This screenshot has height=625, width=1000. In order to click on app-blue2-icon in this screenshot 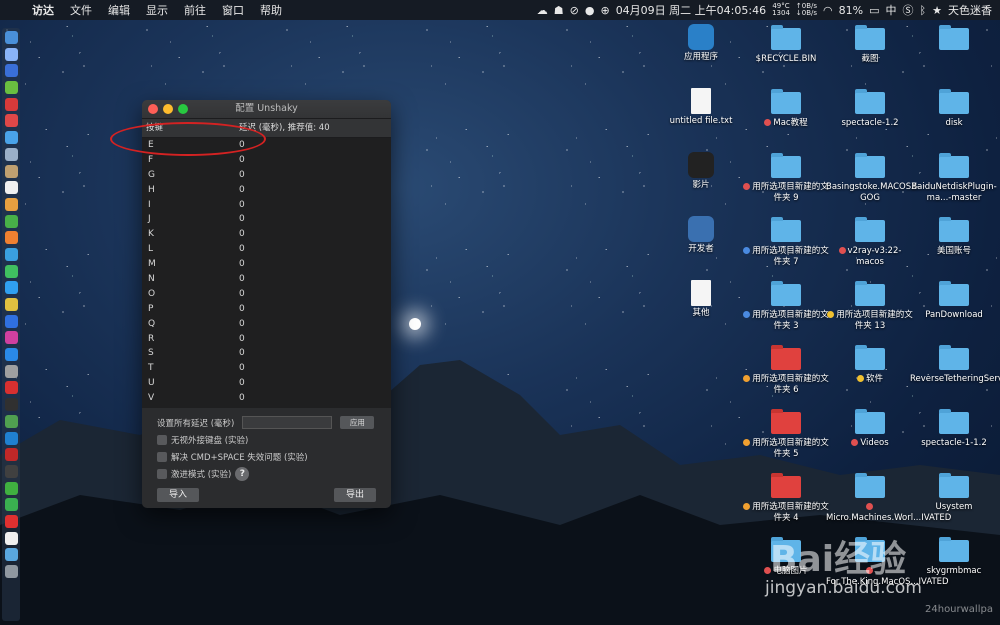, I will do `click(11, 288)`.